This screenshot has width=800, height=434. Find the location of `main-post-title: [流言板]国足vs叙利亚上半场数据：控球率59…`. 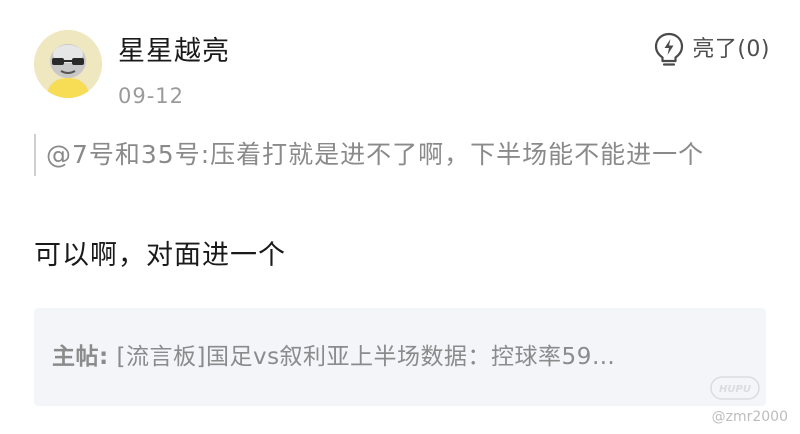

main-post-title: [流言板]国足vs叙利亚上半场数据：控球率59… is located at coordinates (366, 357).